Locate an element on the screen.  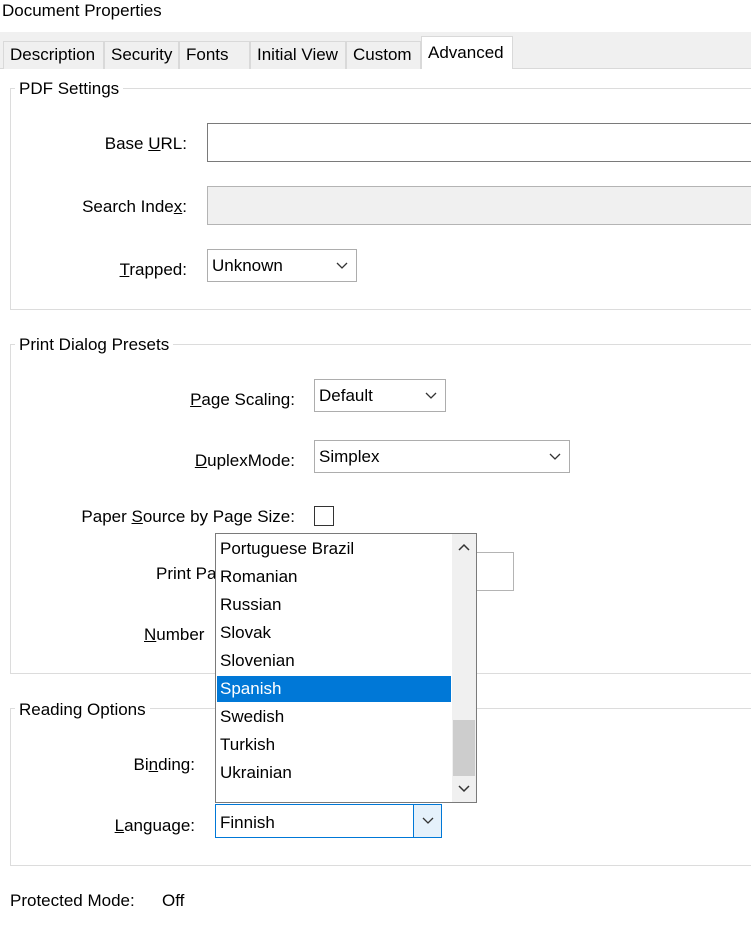
duplex-mode-label: DuplexMode: is located at coordinates (244, 460).